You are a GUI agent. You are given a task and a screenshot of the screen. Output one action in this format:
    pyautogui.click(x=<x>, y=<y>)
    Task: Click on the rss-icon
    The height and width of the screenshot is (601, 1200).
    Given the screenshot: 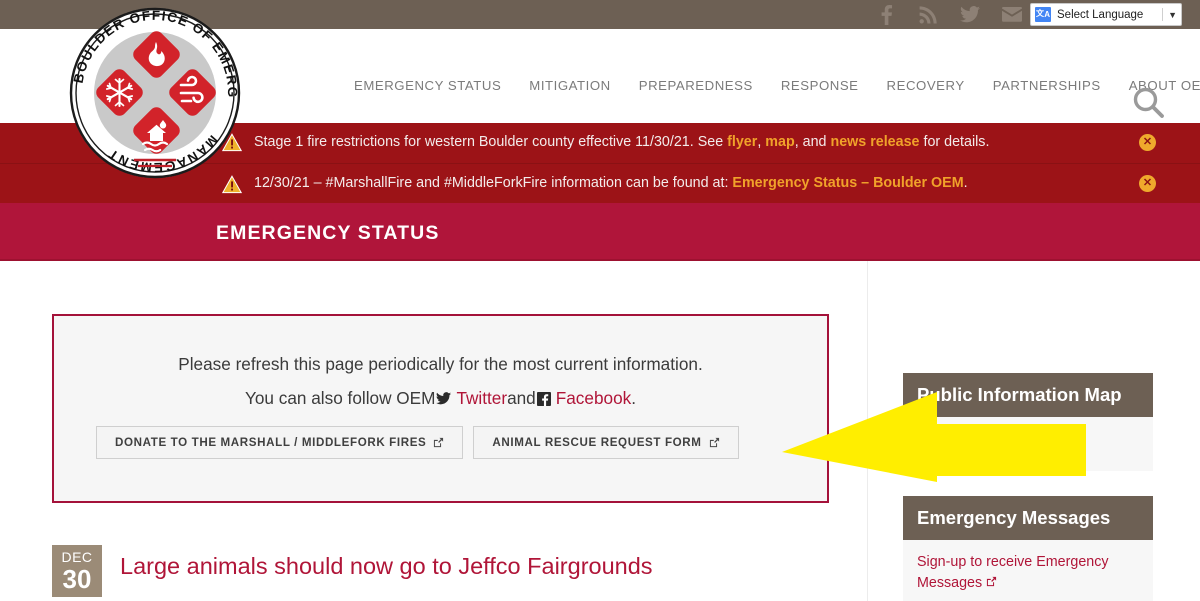 What is the action you would take?
    pyautogui.click(x=928, y=15)
    